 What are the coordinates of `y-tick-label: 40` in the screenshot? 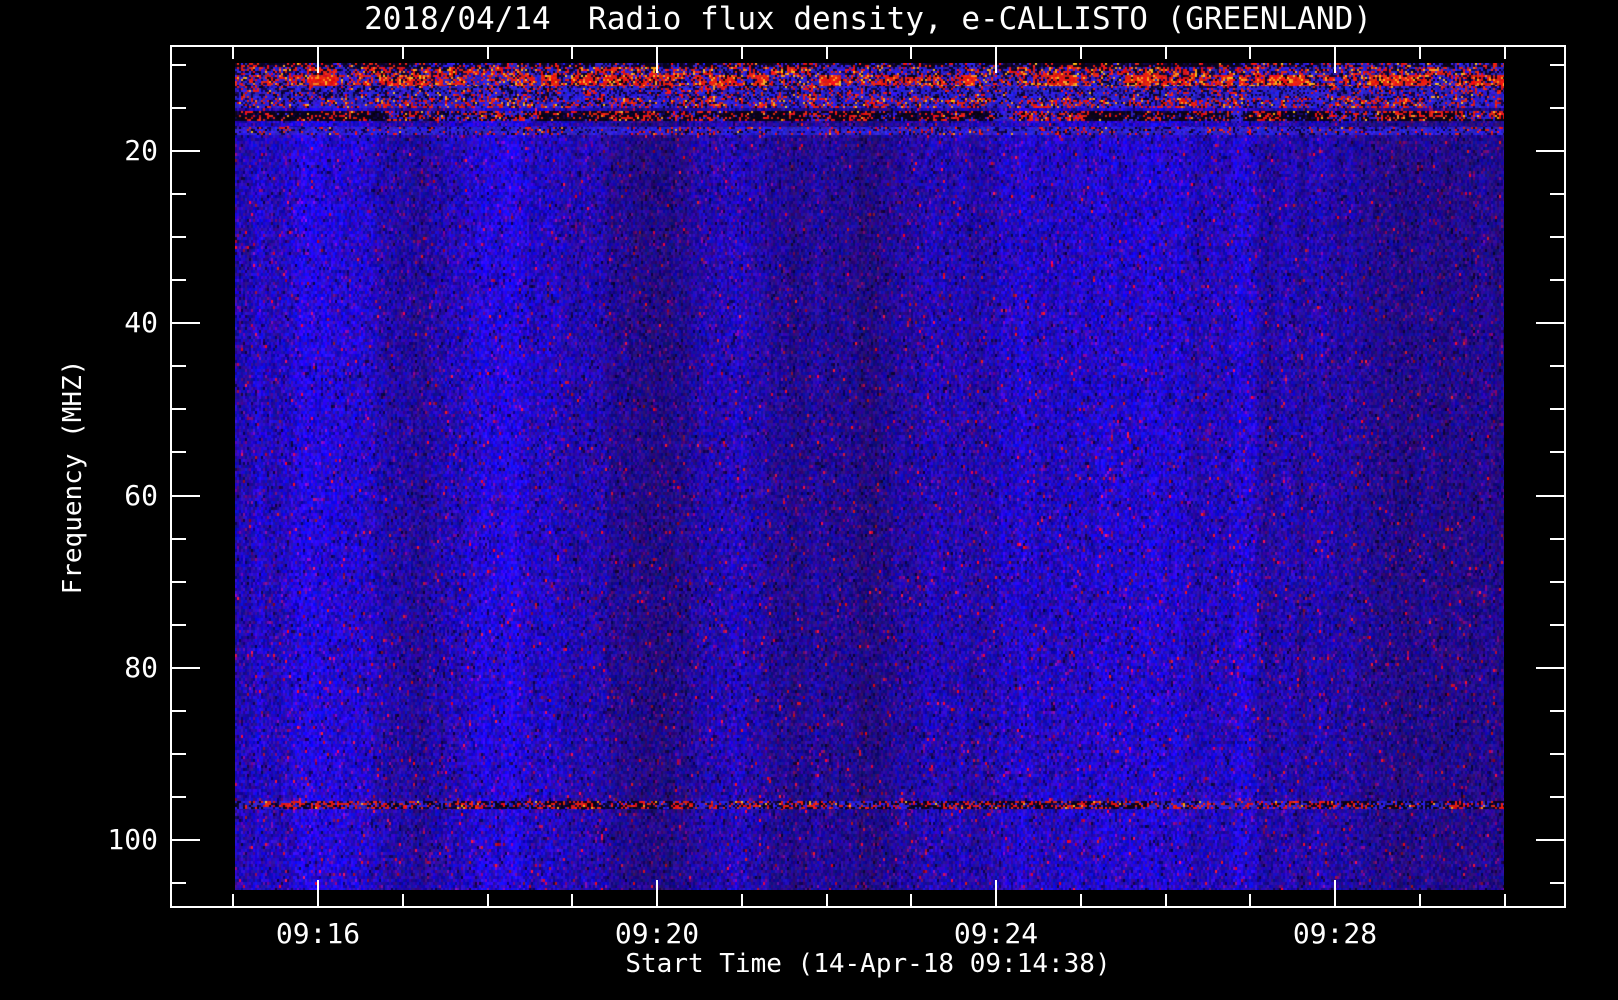 It's located at (141, 322).